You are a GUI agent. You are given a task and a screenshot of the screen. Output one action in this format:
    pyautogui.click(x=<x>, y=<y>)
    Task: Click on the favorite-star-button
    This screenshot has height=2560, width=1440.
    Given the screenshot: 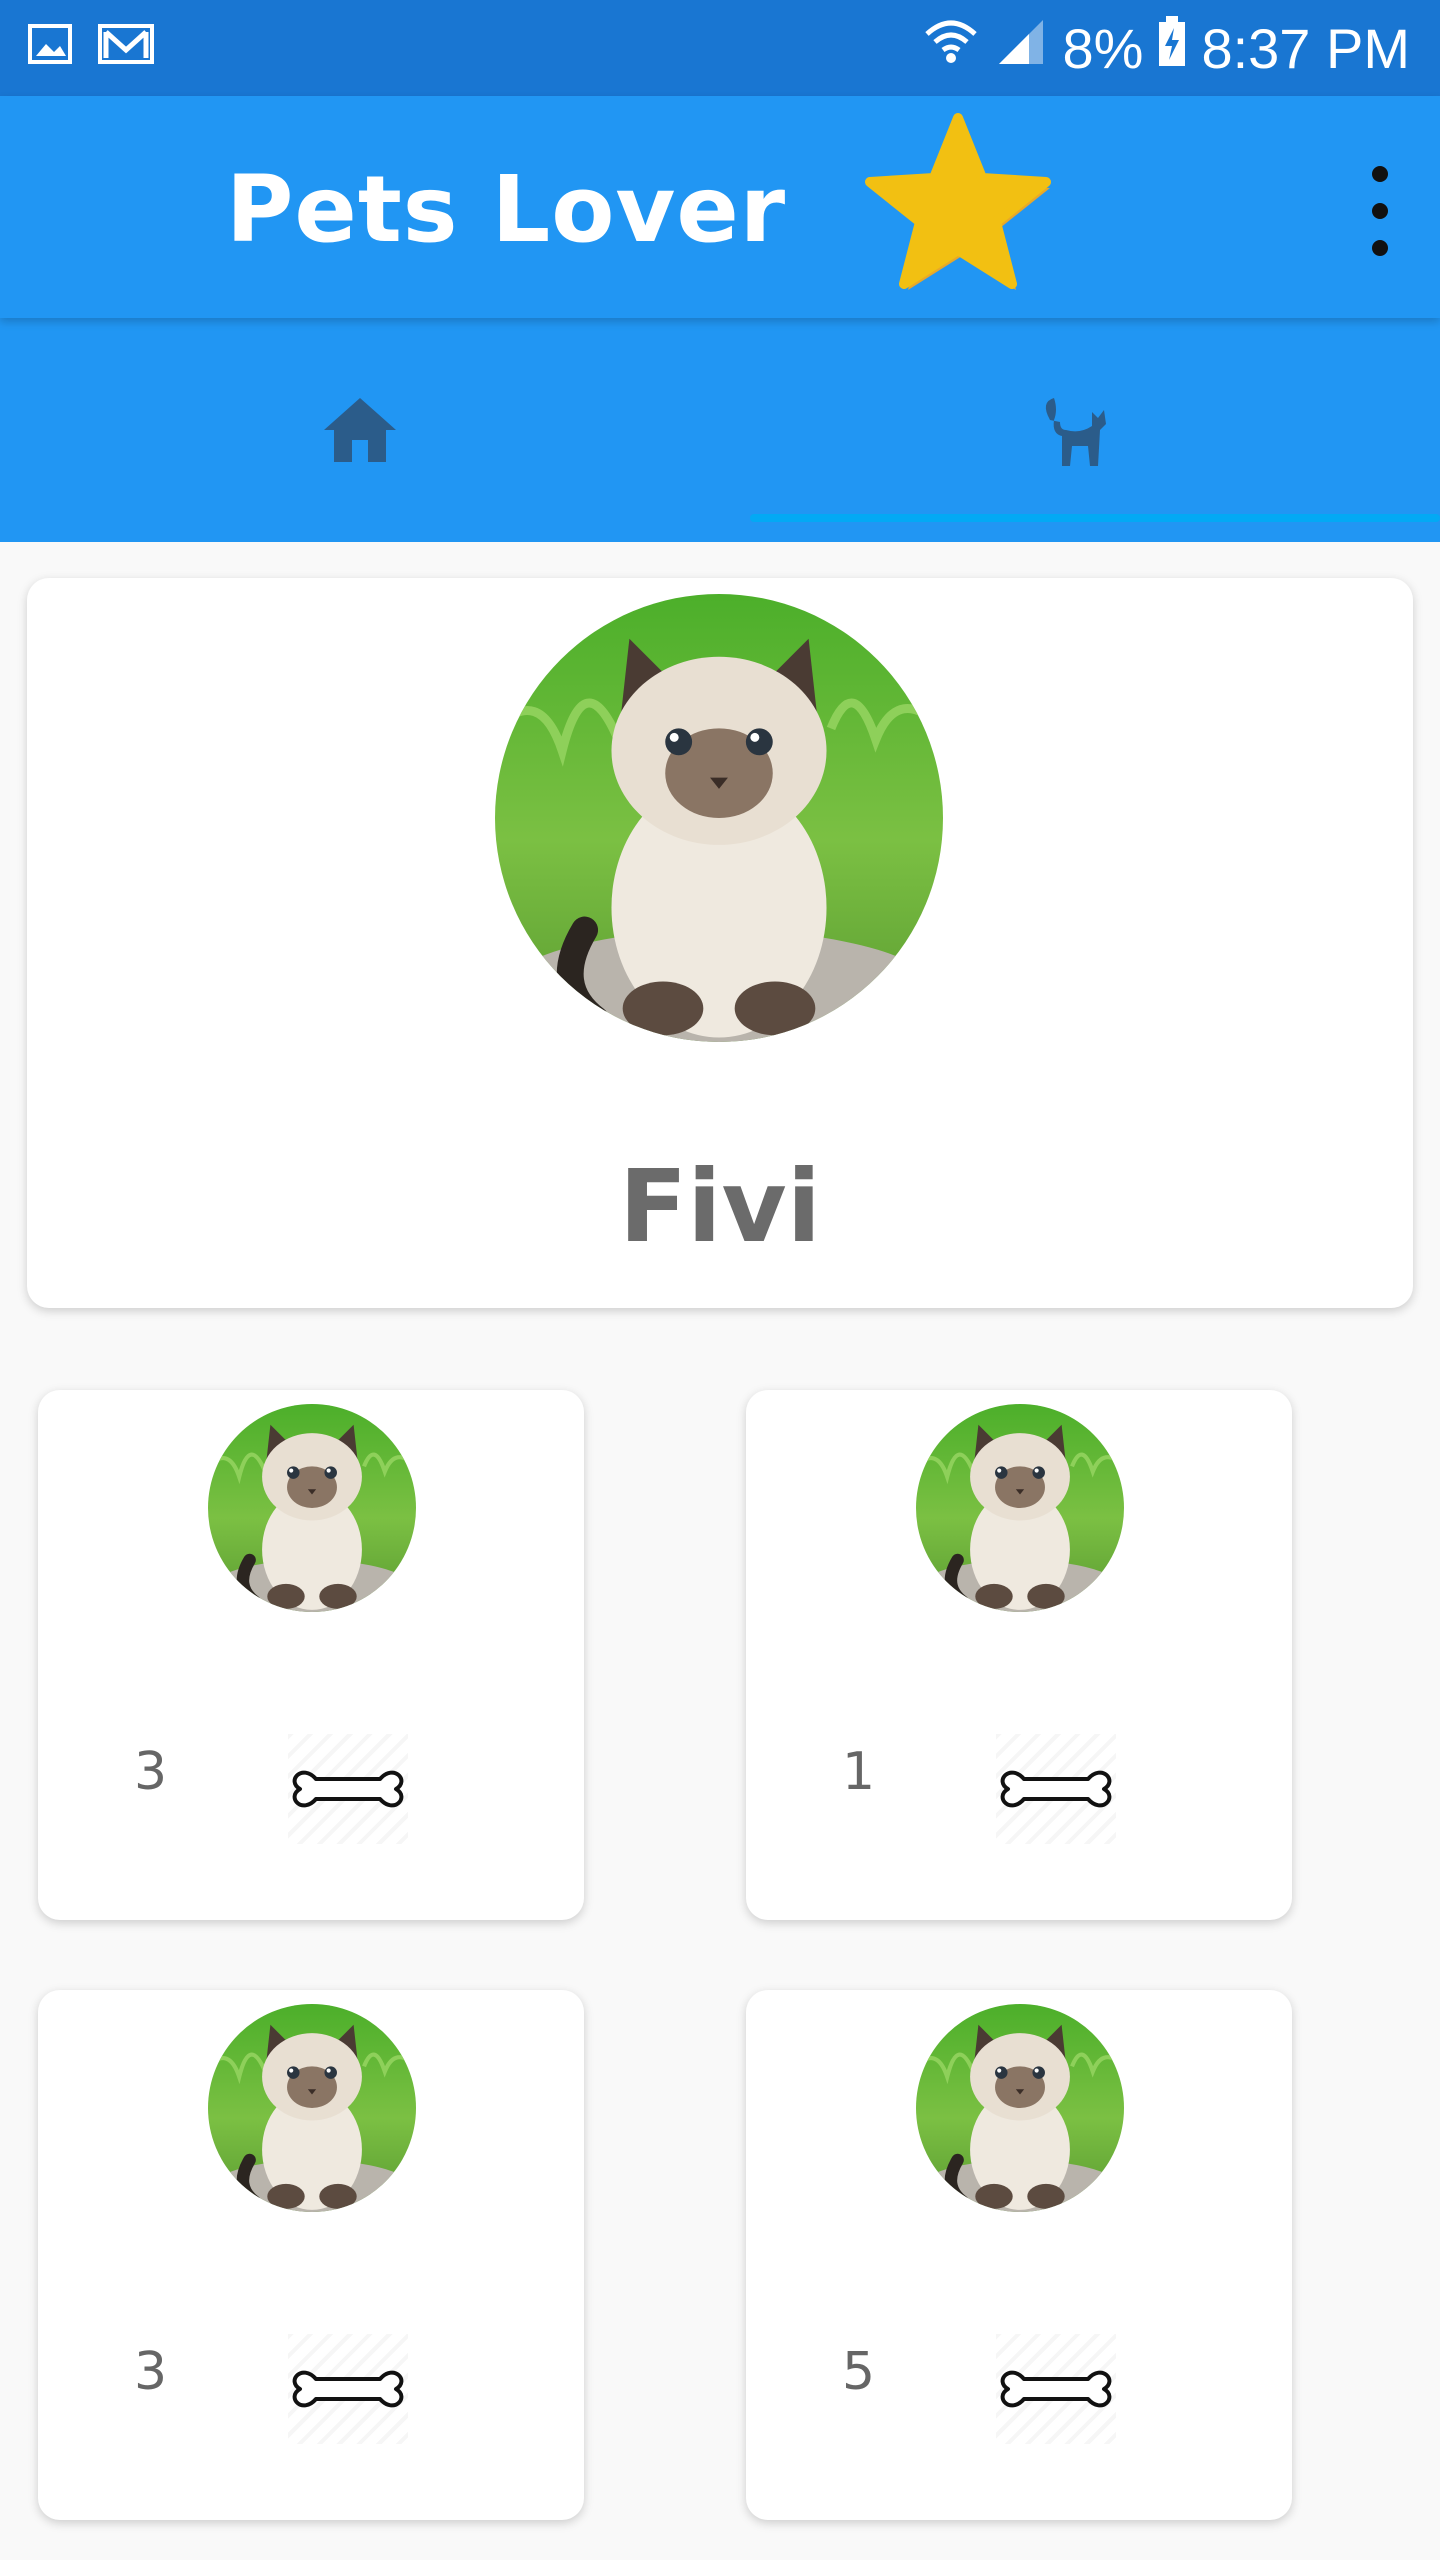 What is the action you would take?
    pyautogui.click(x=958, y=204)
    